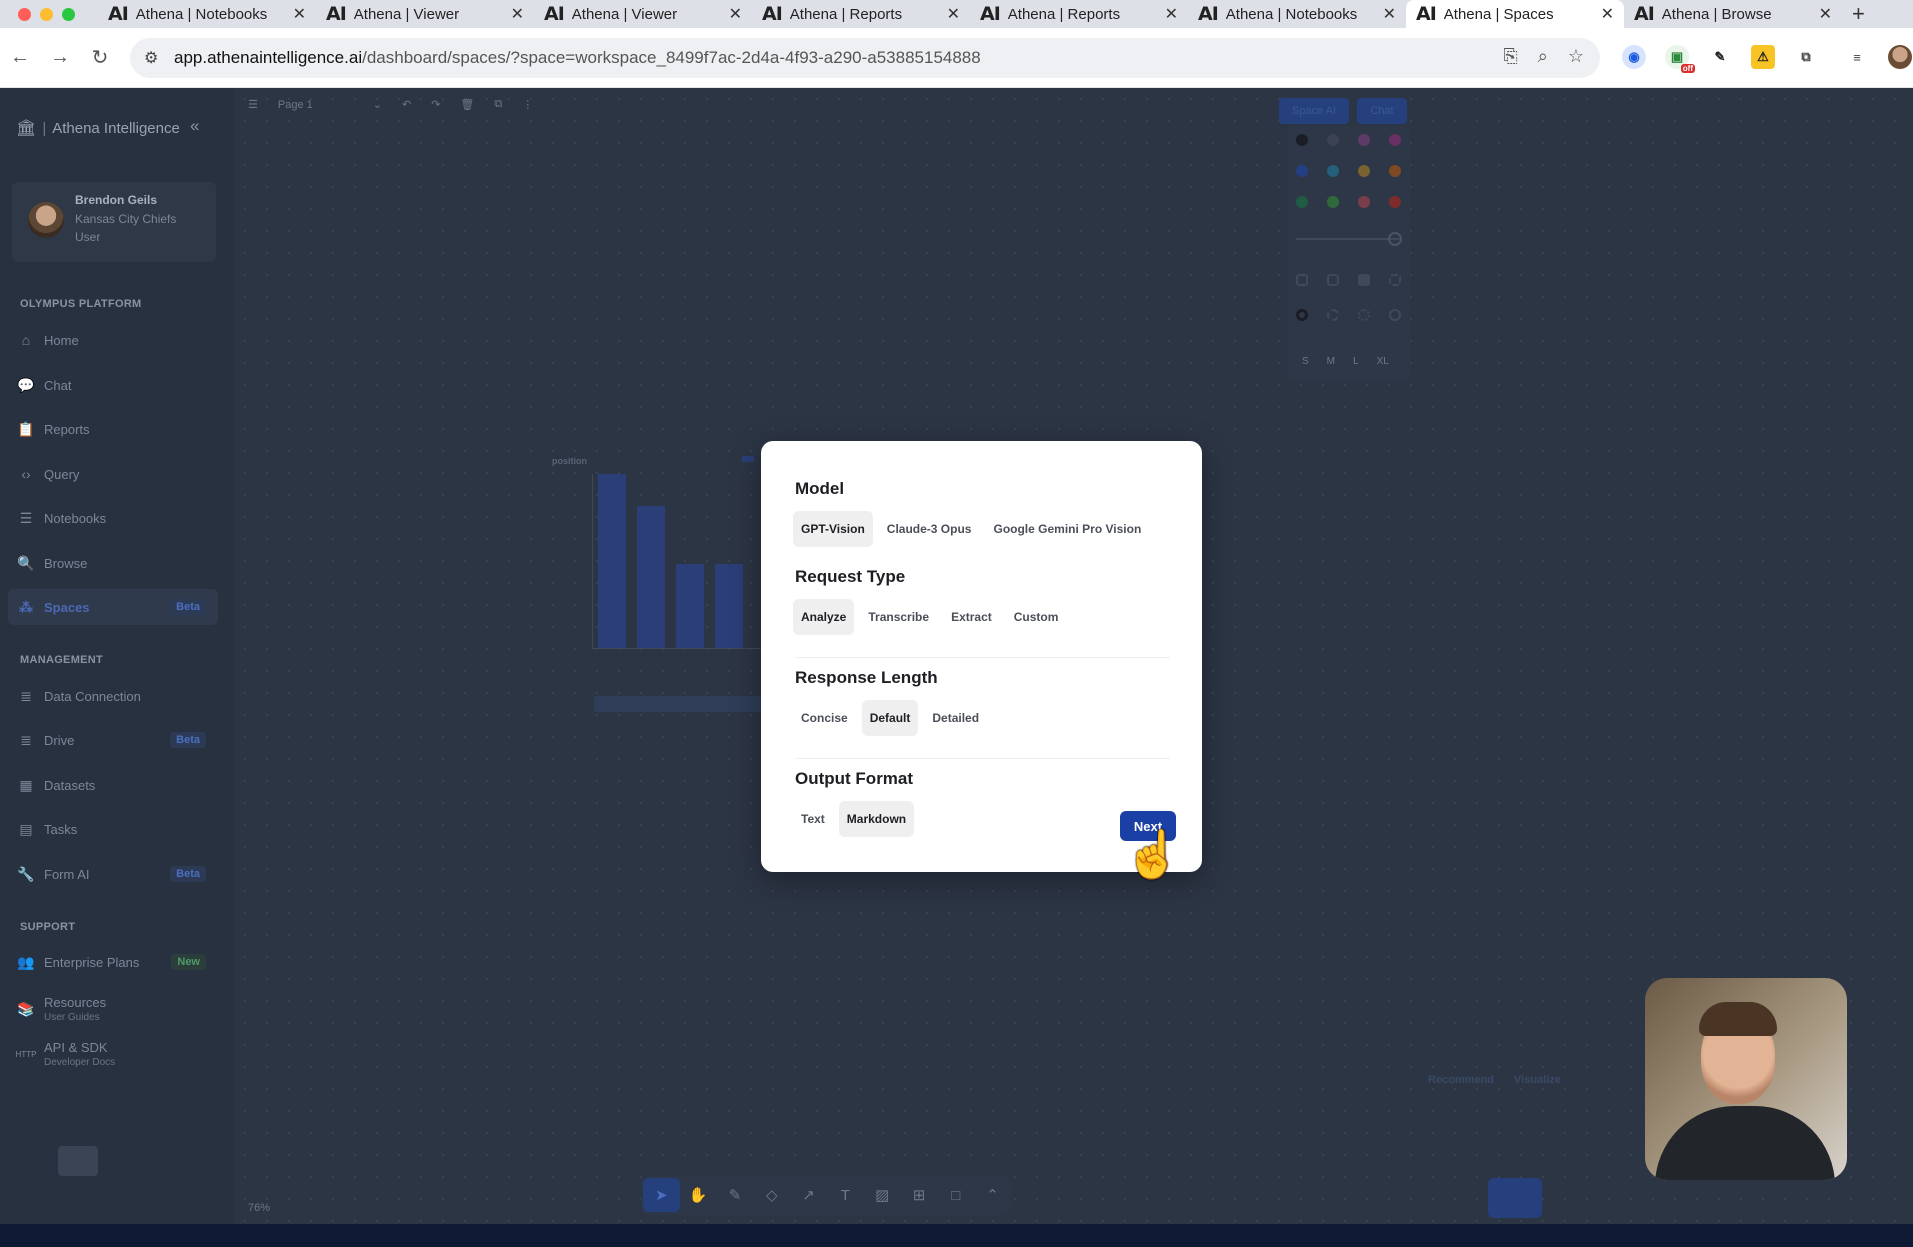  I want to click on eyedropper-icon: ✎, so click(1720, 57).